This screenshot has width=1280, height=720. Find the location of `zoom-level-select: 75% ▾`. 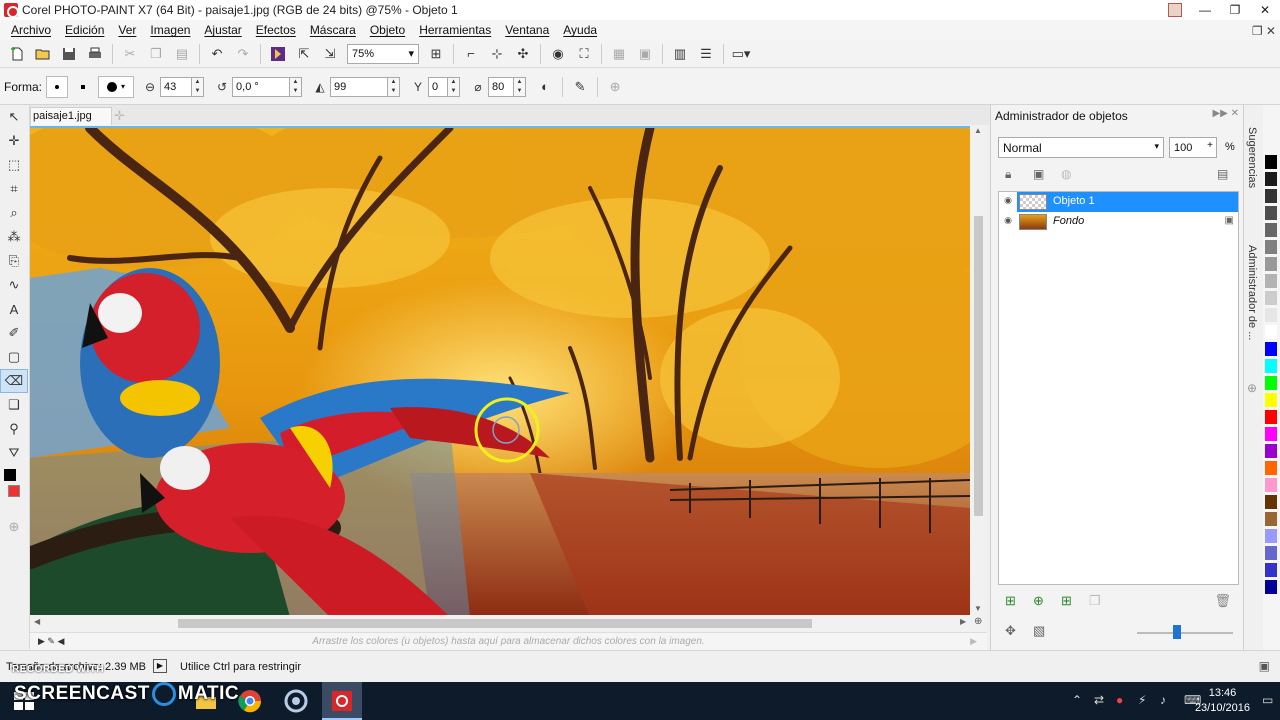

zoom-level-select: 75% ▾ is located at coordinates (383, 53).